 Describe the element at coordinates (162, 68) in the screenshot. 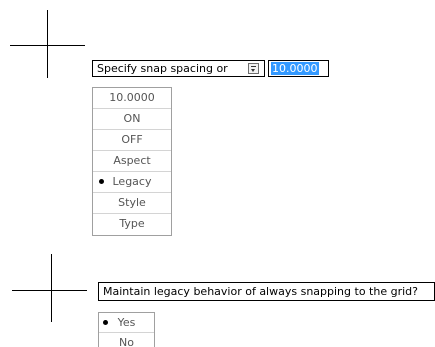

I see `snap-spacing-prompt-text: Specify snap spacing or` at that location.